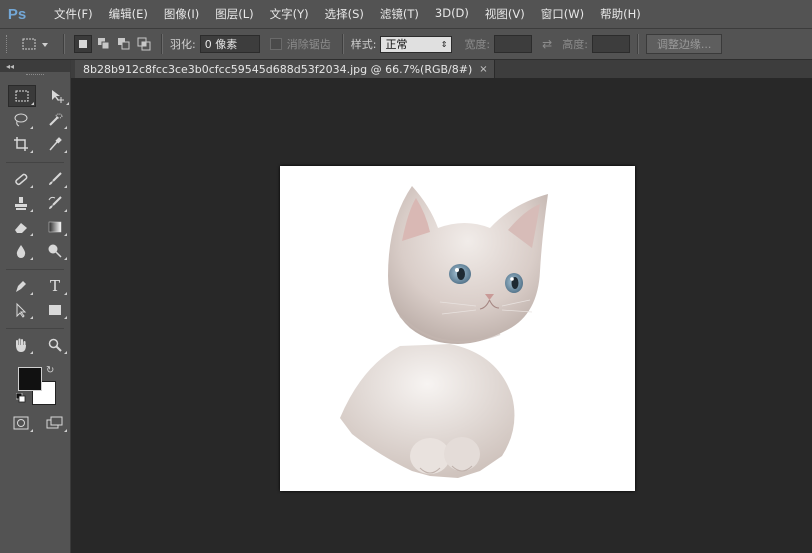 The width and height of the screenshot is (812, 553). What do you see at coordinates (50, 370) in the screenshot?
I see `swap-colors-icon: ↻` at bounding box center [50, 370].